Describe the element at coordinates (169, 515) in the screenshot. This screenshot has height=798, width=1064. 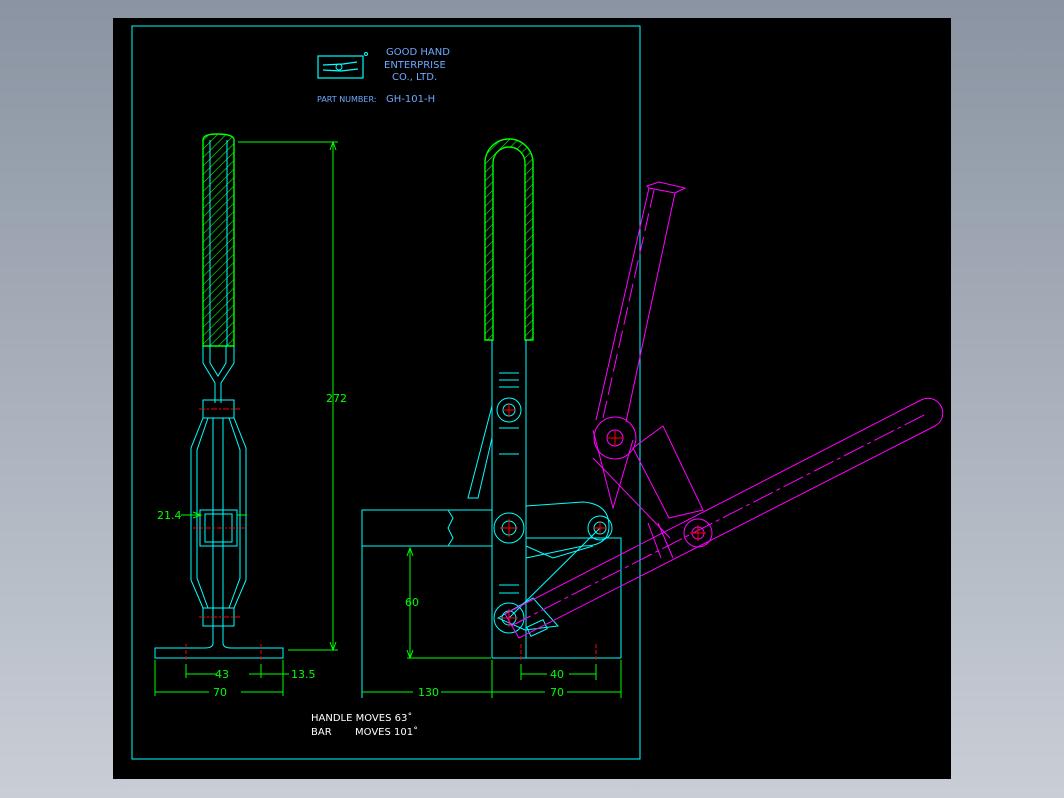
I see `dim-body-width: 21.4` at that location.